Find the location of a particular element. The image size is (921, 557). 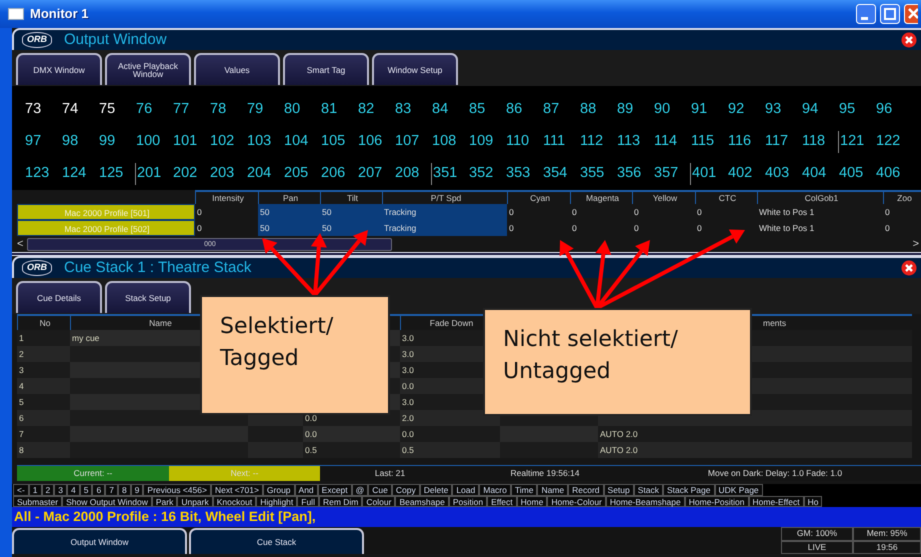

channel-number: 203 is located at coordinates (227, 174).